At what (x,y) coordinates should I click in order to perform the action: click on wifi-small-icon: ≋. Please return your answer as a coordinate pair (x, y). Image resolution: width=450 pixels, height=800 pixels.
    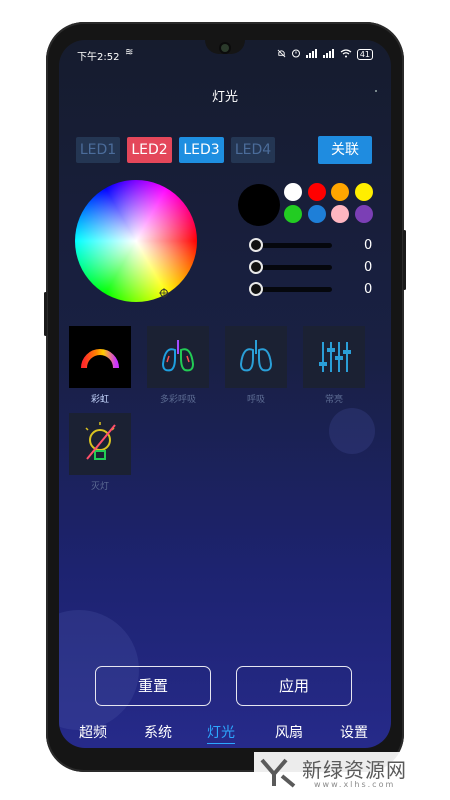
    Looking at the image, I should click on (129, 52).